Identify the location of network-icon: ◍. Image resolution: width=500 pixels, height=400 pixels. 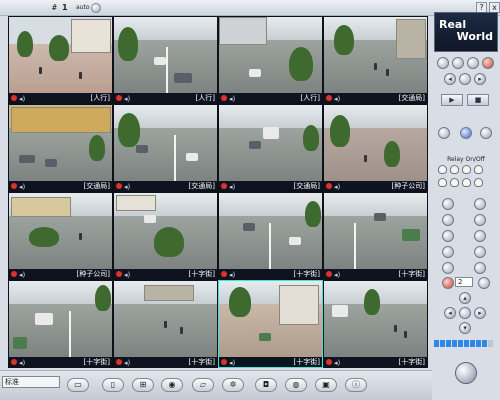
(296, 385).